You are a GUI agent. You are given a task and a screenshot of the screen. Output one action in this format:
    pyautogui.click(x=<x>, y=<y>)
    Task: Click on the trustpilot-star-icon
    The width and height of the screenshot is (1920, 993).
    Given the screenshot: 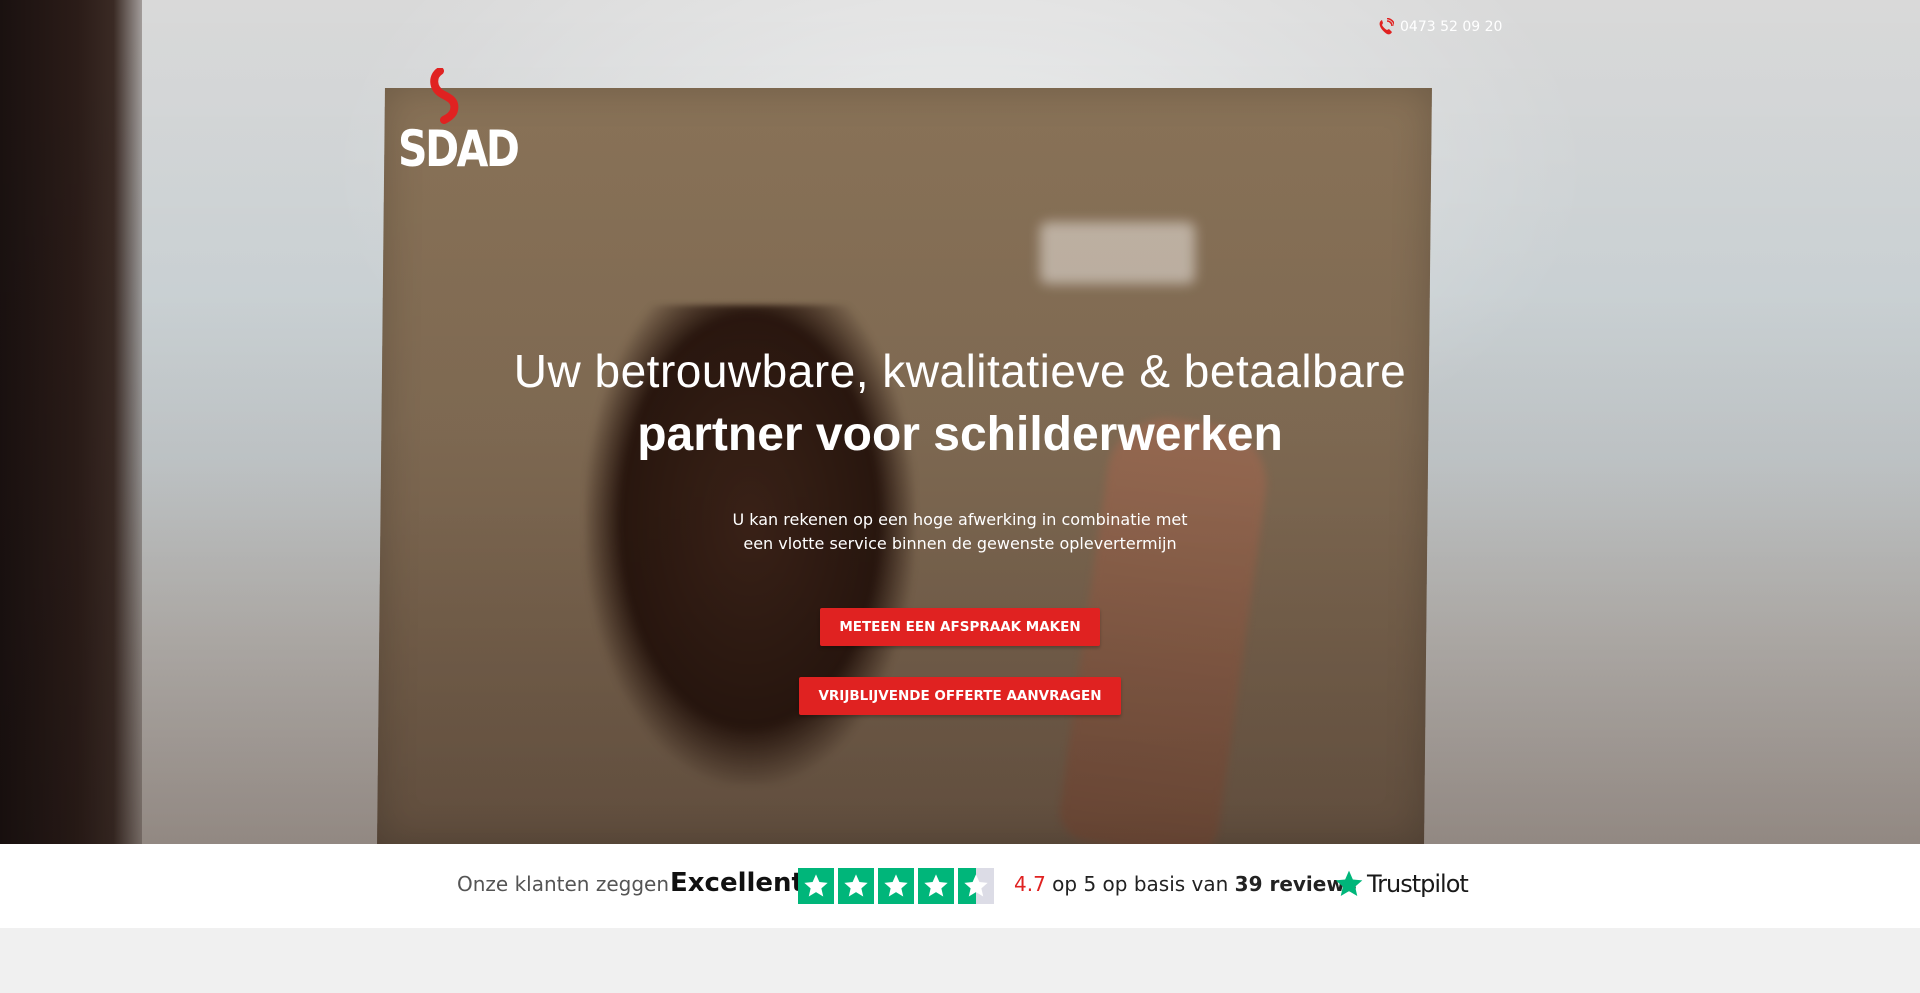 What is the action you would take?
    pyautogui.click(x=1349, y=883)
    